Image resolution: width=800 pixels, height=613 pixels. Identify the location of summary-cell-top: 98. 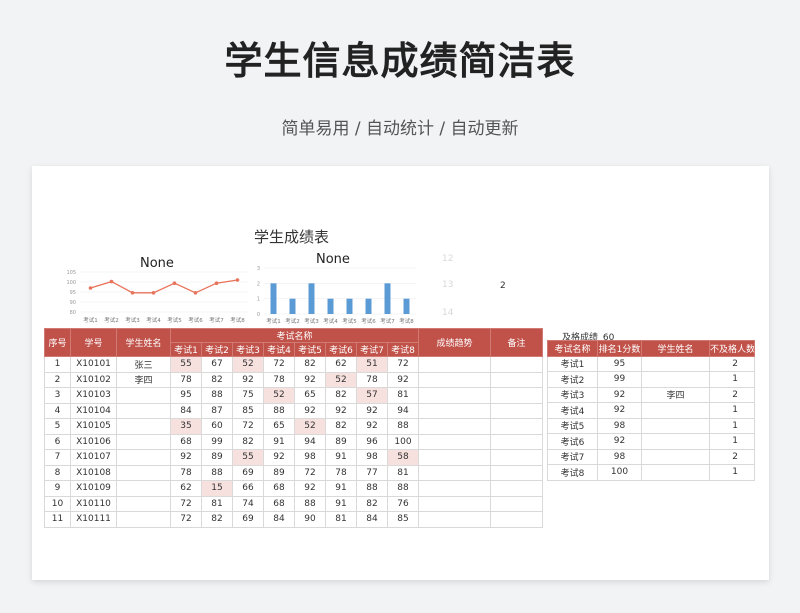
(619, 456).